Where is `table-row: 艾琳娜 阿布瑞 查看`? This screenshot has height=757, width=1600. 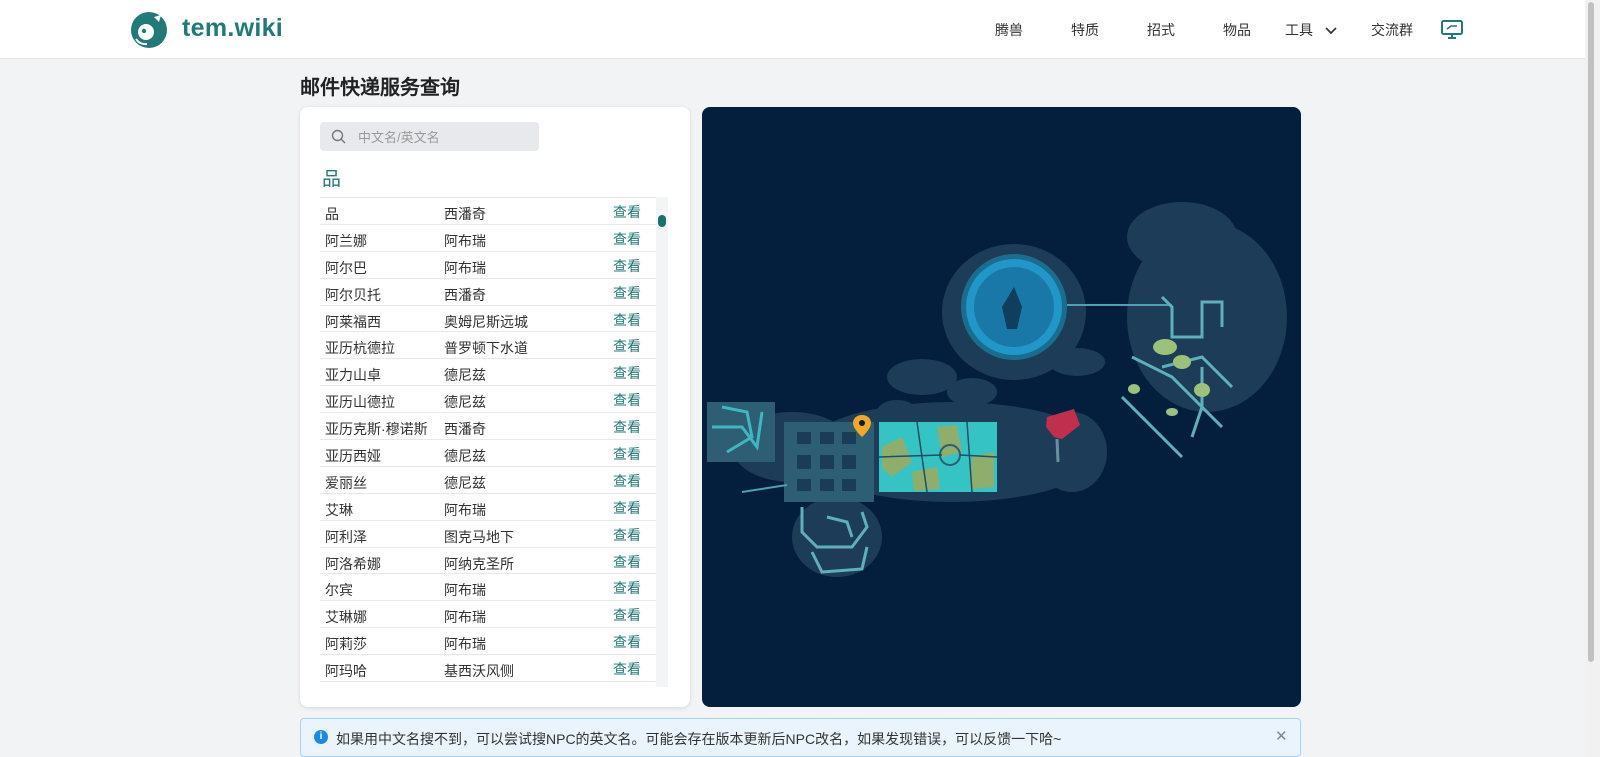
table-row: 艾琳娜 阿布瑞 查看 is located at coordinates (488, 615).